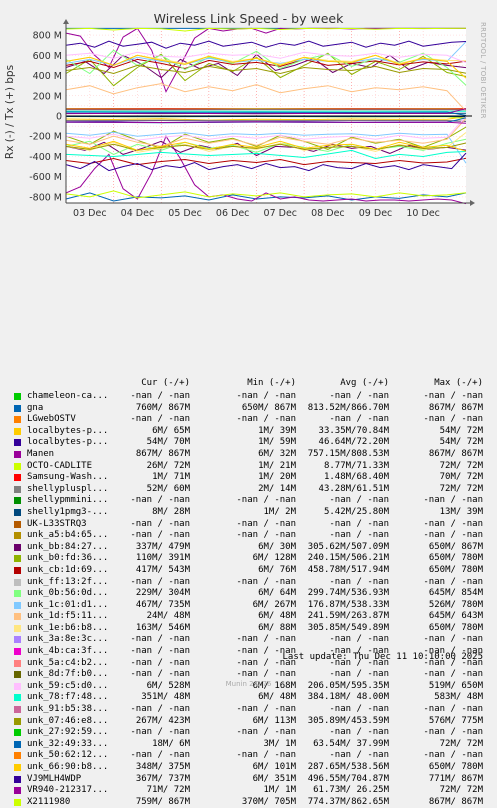 Image resolution: width=497 pixels, height=808 pixels. Describe the element at coordinates (185, 213) in the screenshot. I see `x-tick-label: 05 Dec` at that location.